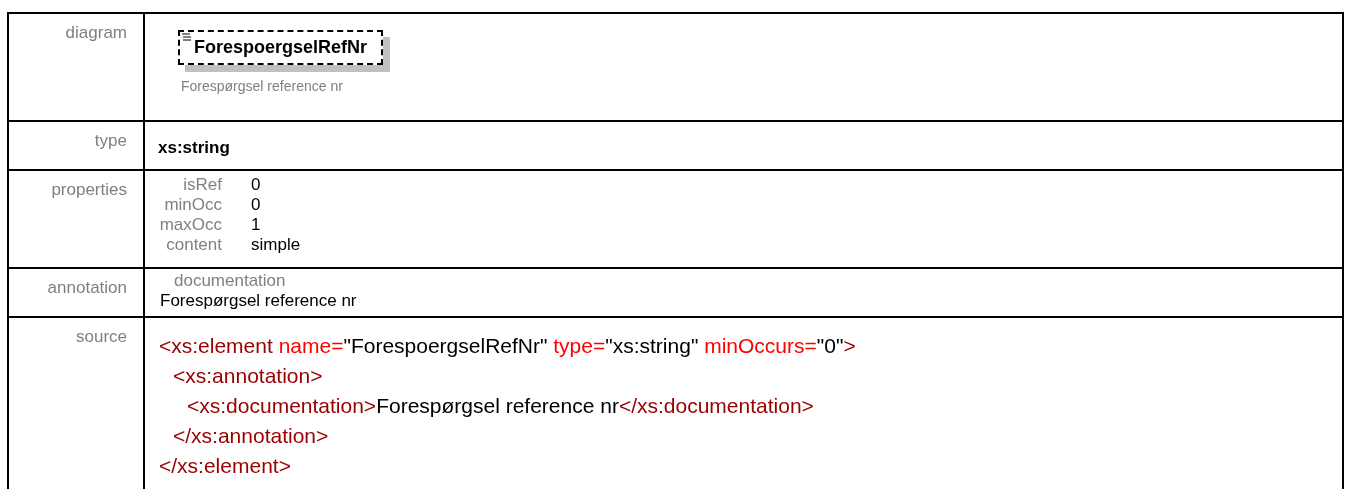  I want to click on row-label: source, so click(101, 336).